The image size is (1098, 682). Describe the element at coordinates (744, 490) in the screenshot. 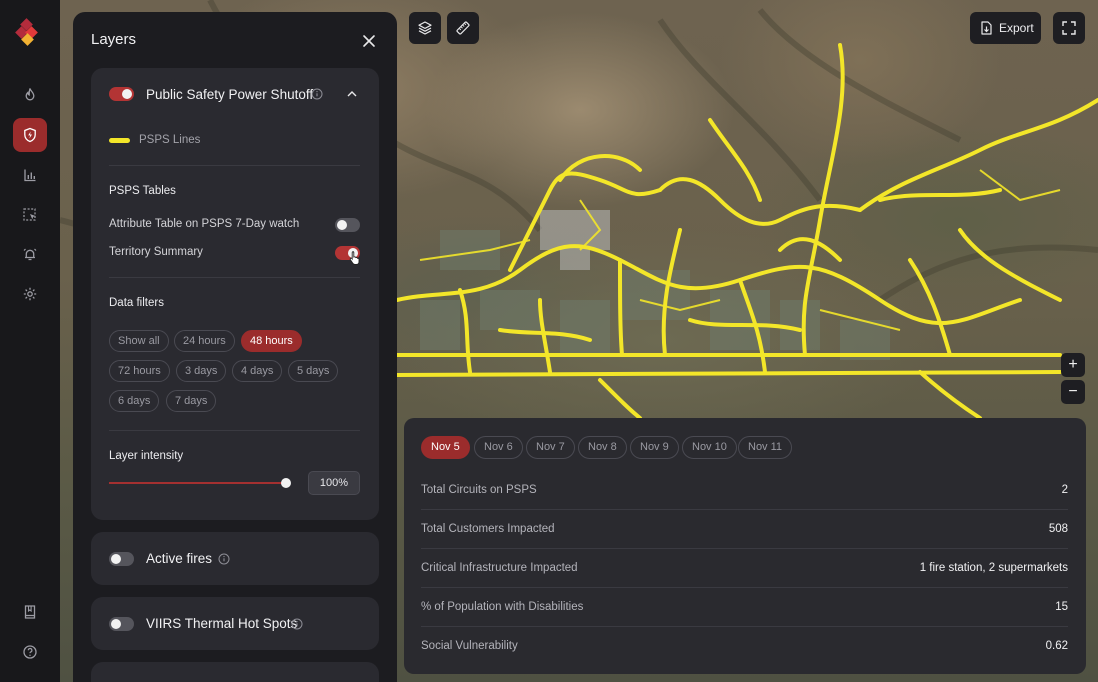

I see `table-row: Total Circuits on PSPS 2` at that location.